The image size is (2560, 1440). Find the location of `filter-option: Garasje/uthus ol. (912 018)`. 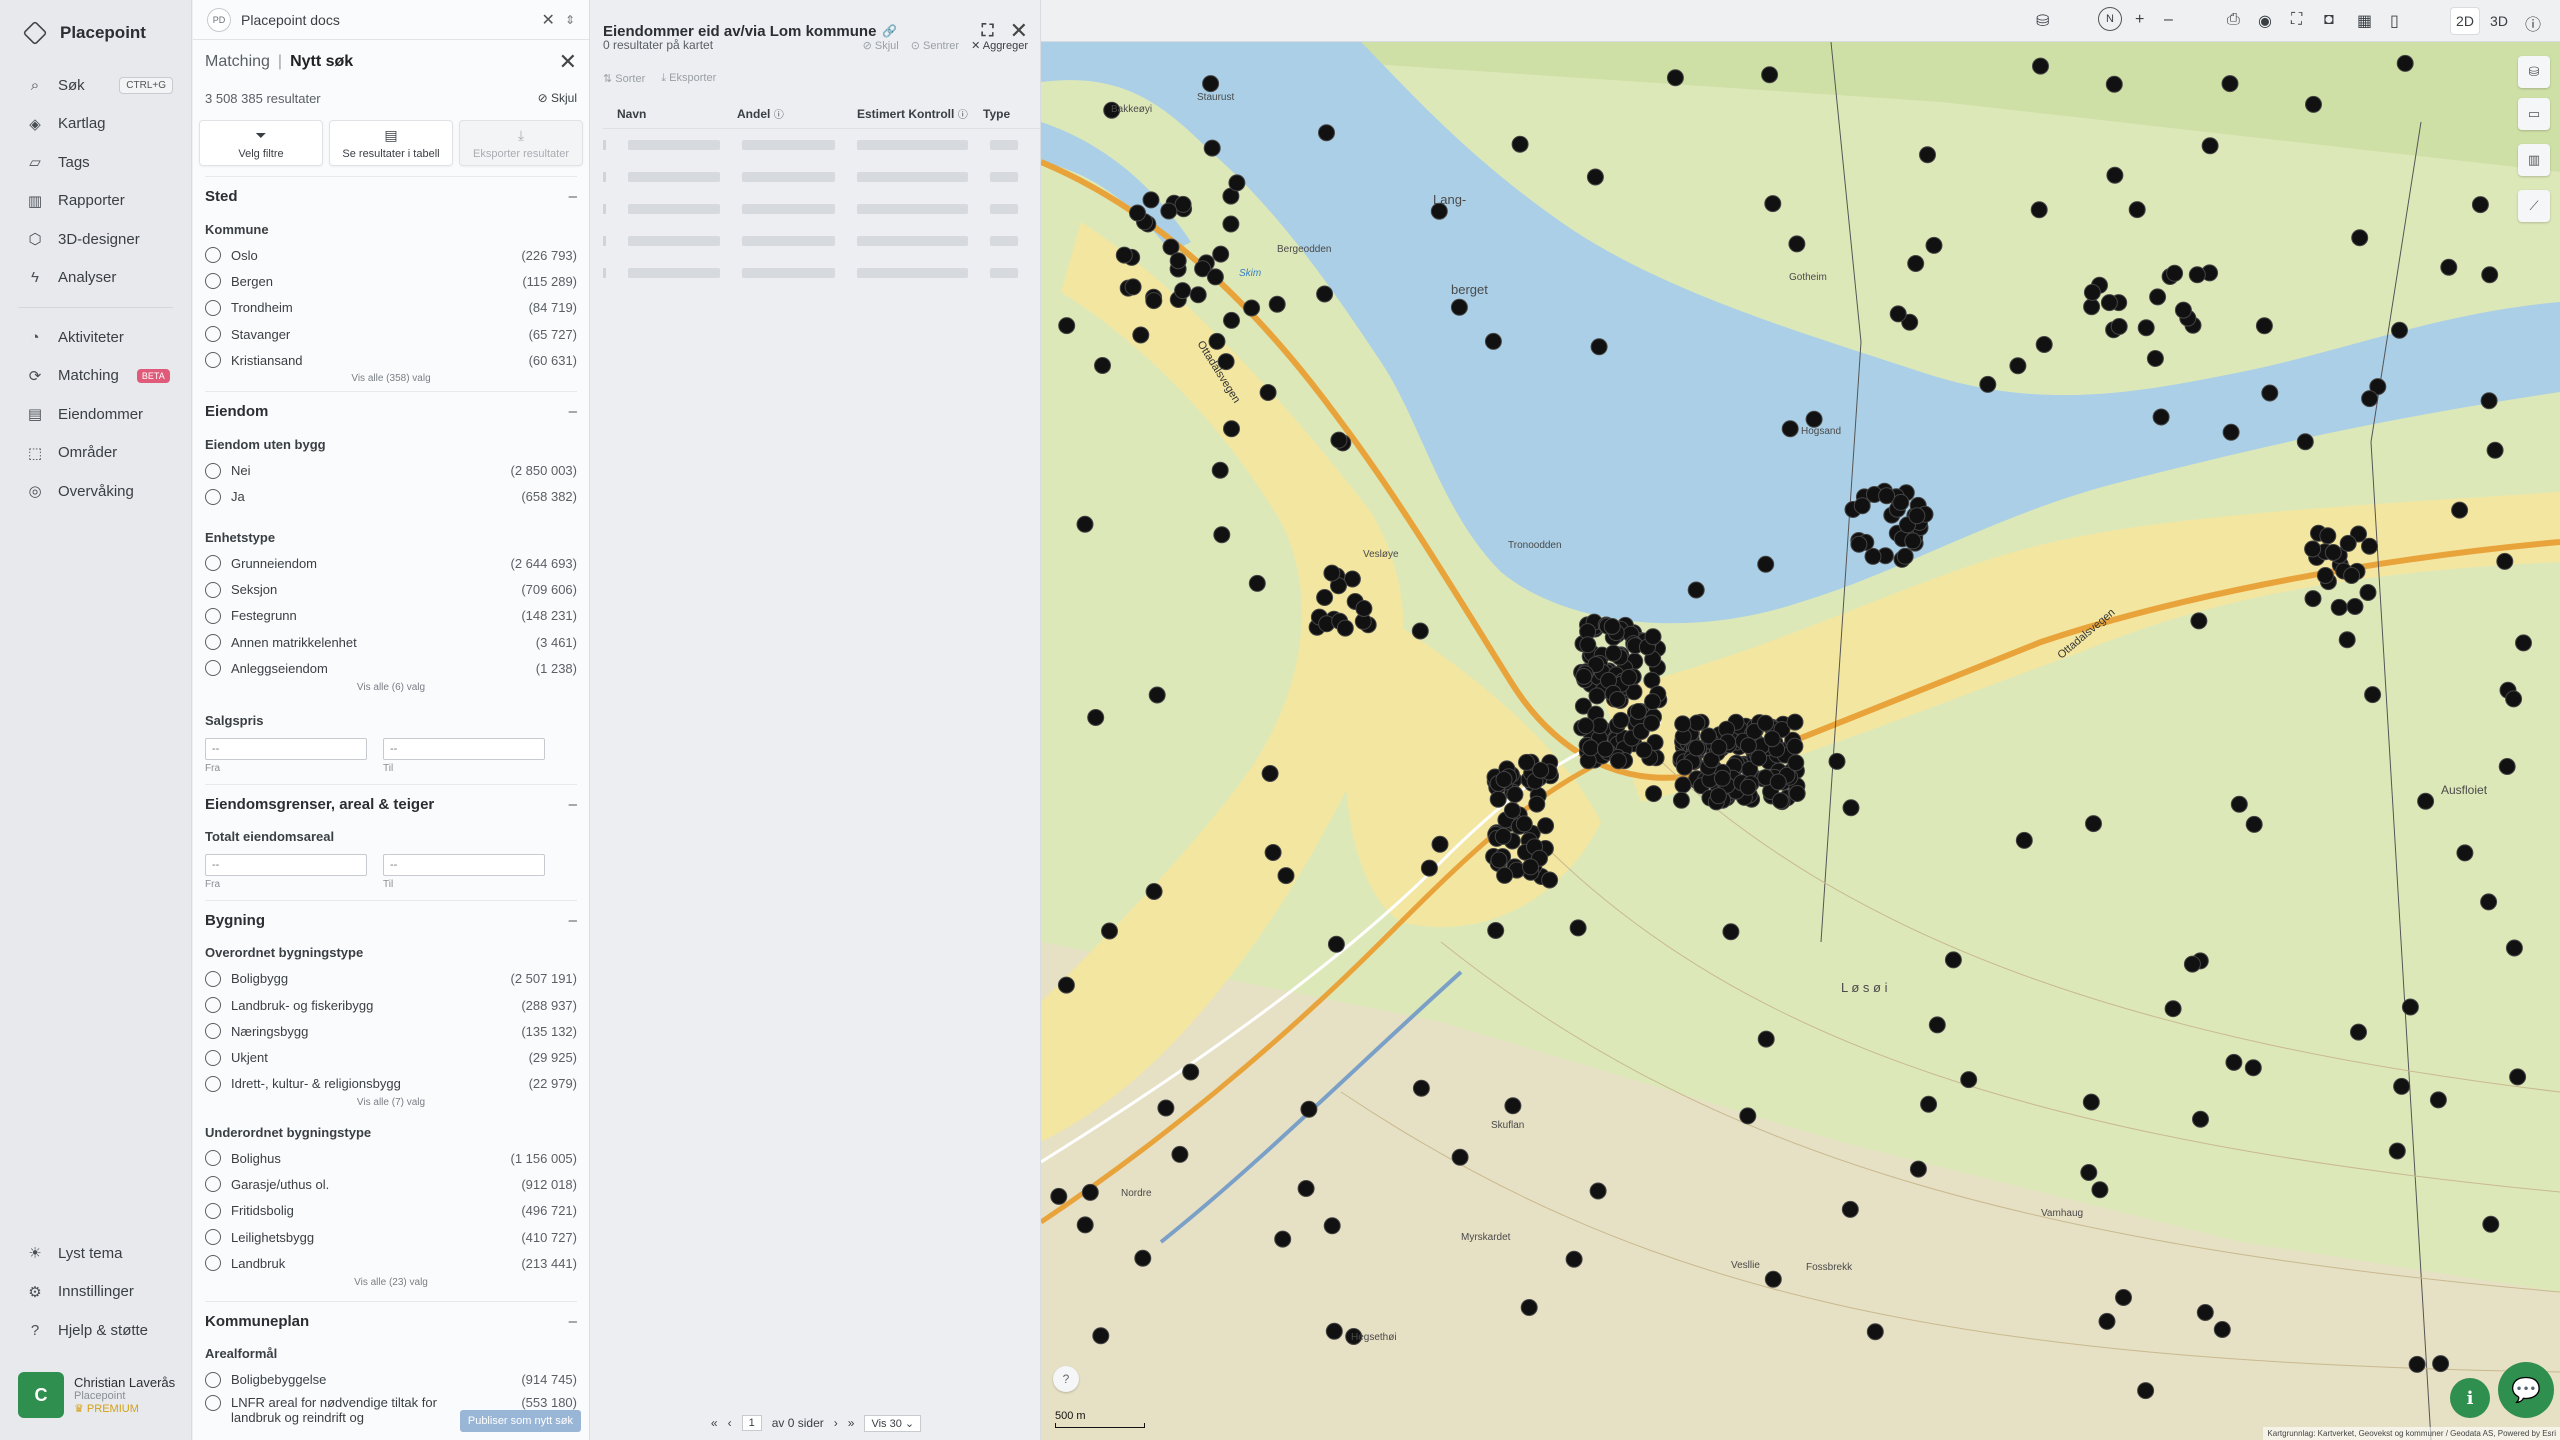

filter-option: Garasje/uthus ol. (912 018) is located at coordinates (391, 1184).